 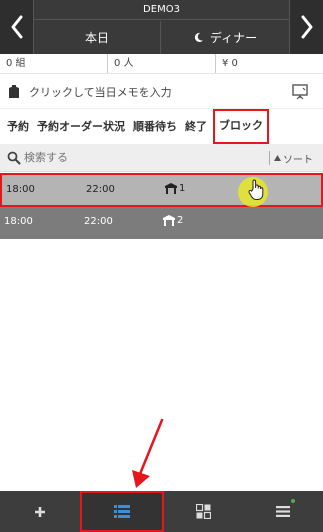 I want to click on sort-button: ソート, so click(x=291, y=158).